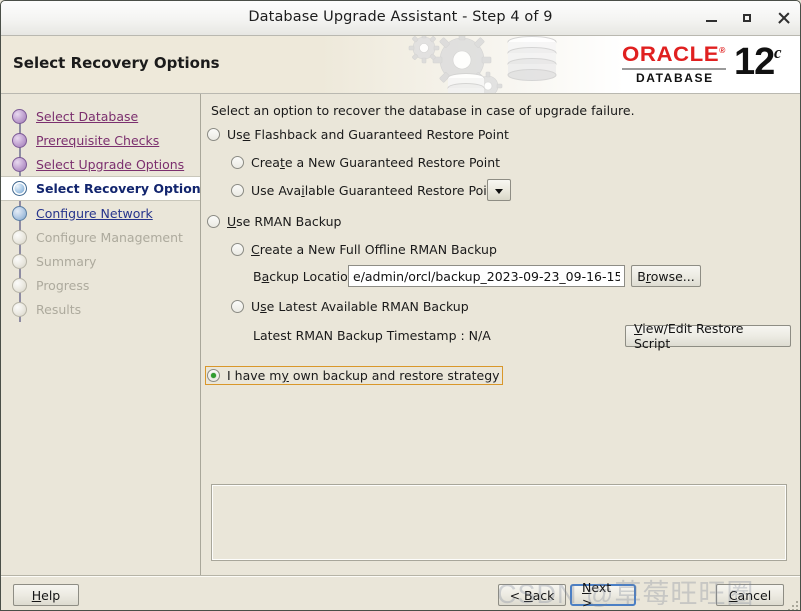  I want to click on latest-backup-timestamp: Latest RMAN Backup Timestamp : N/A, so click(372, 335).